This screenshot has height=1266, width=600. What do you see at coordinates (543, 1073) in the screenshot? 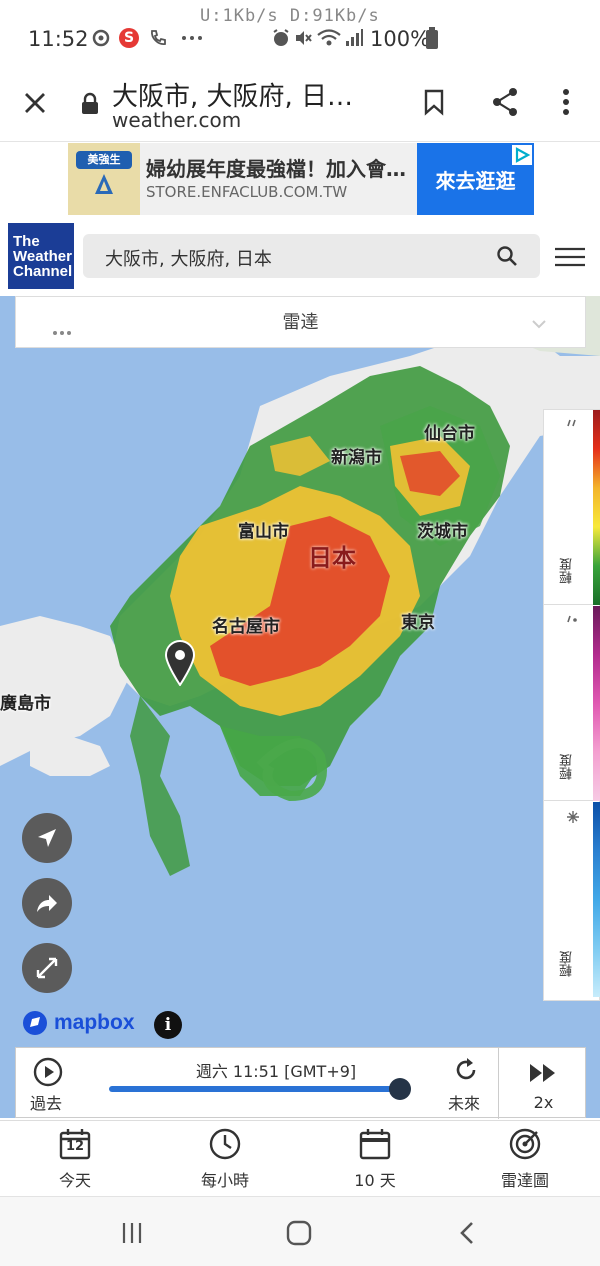
I see `fast-forward-icon` at bounding box center [543, 1073].